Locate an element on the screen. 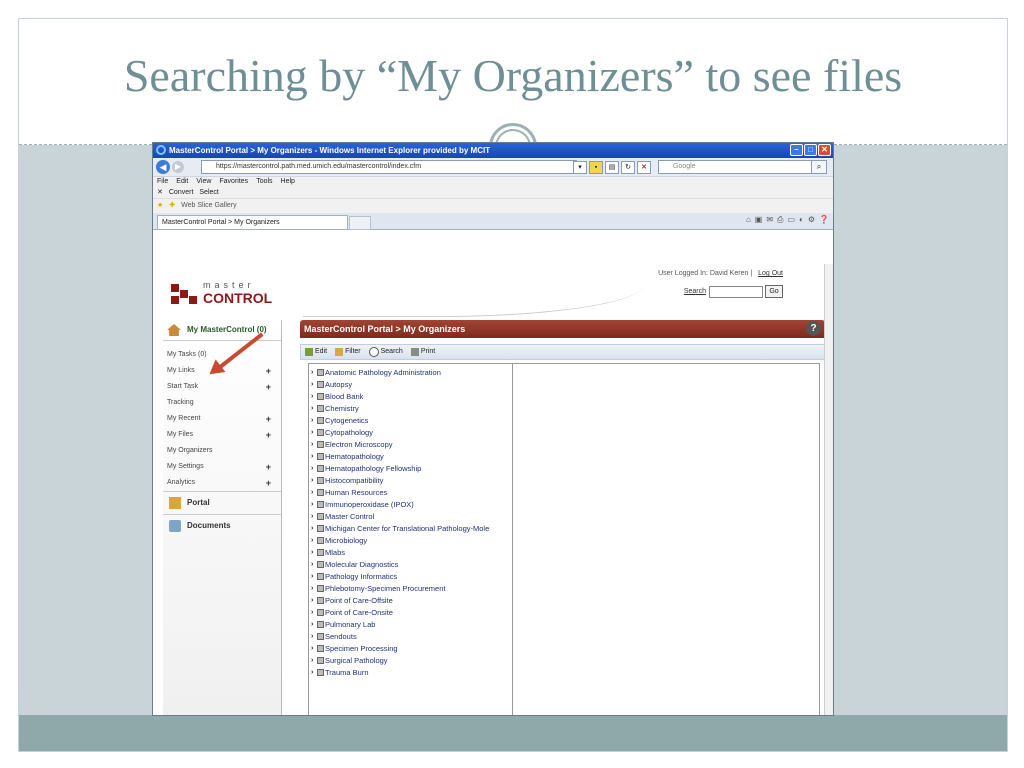 The width and height of the screenshot is (1024, 768). pane-splitter is located at coordinates (512, 539).